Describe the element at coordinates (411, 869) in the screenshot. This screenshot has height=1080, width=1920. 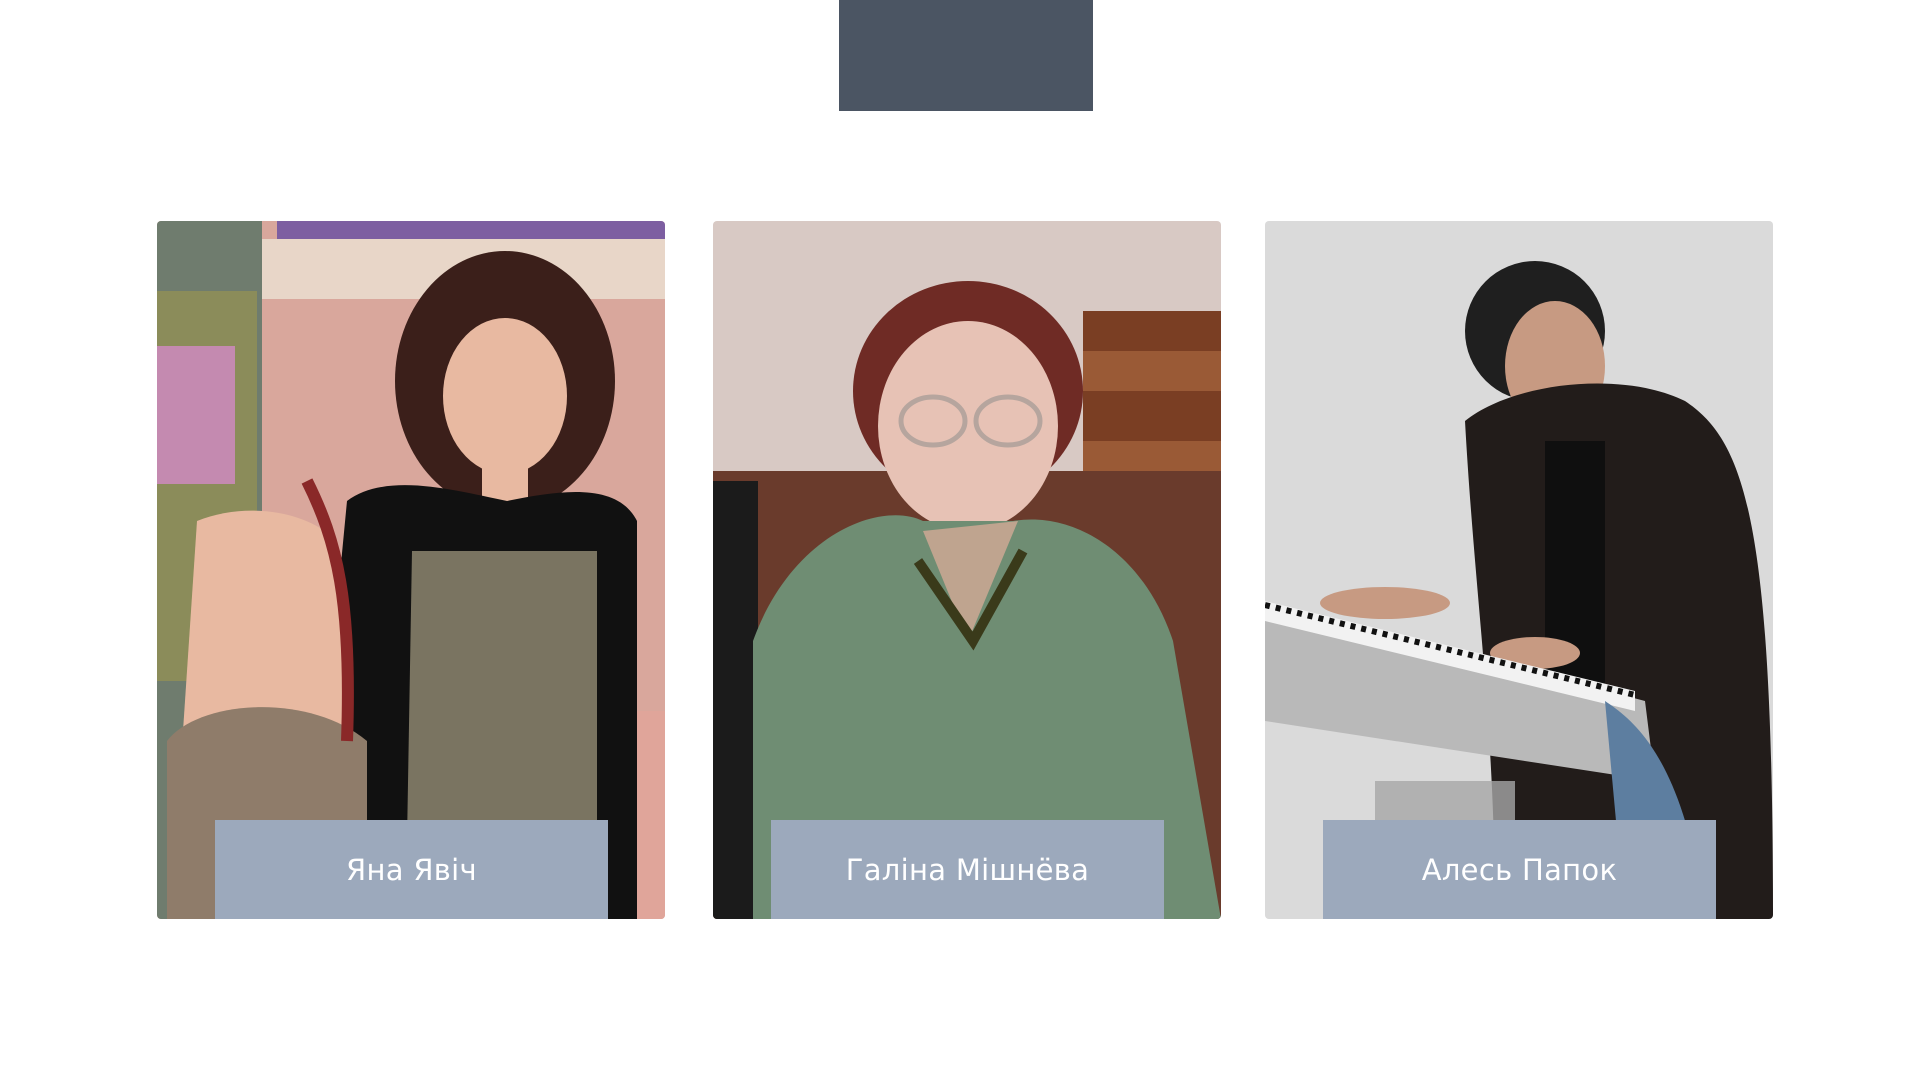
I see `member-name: Яна Явіч` at that location.